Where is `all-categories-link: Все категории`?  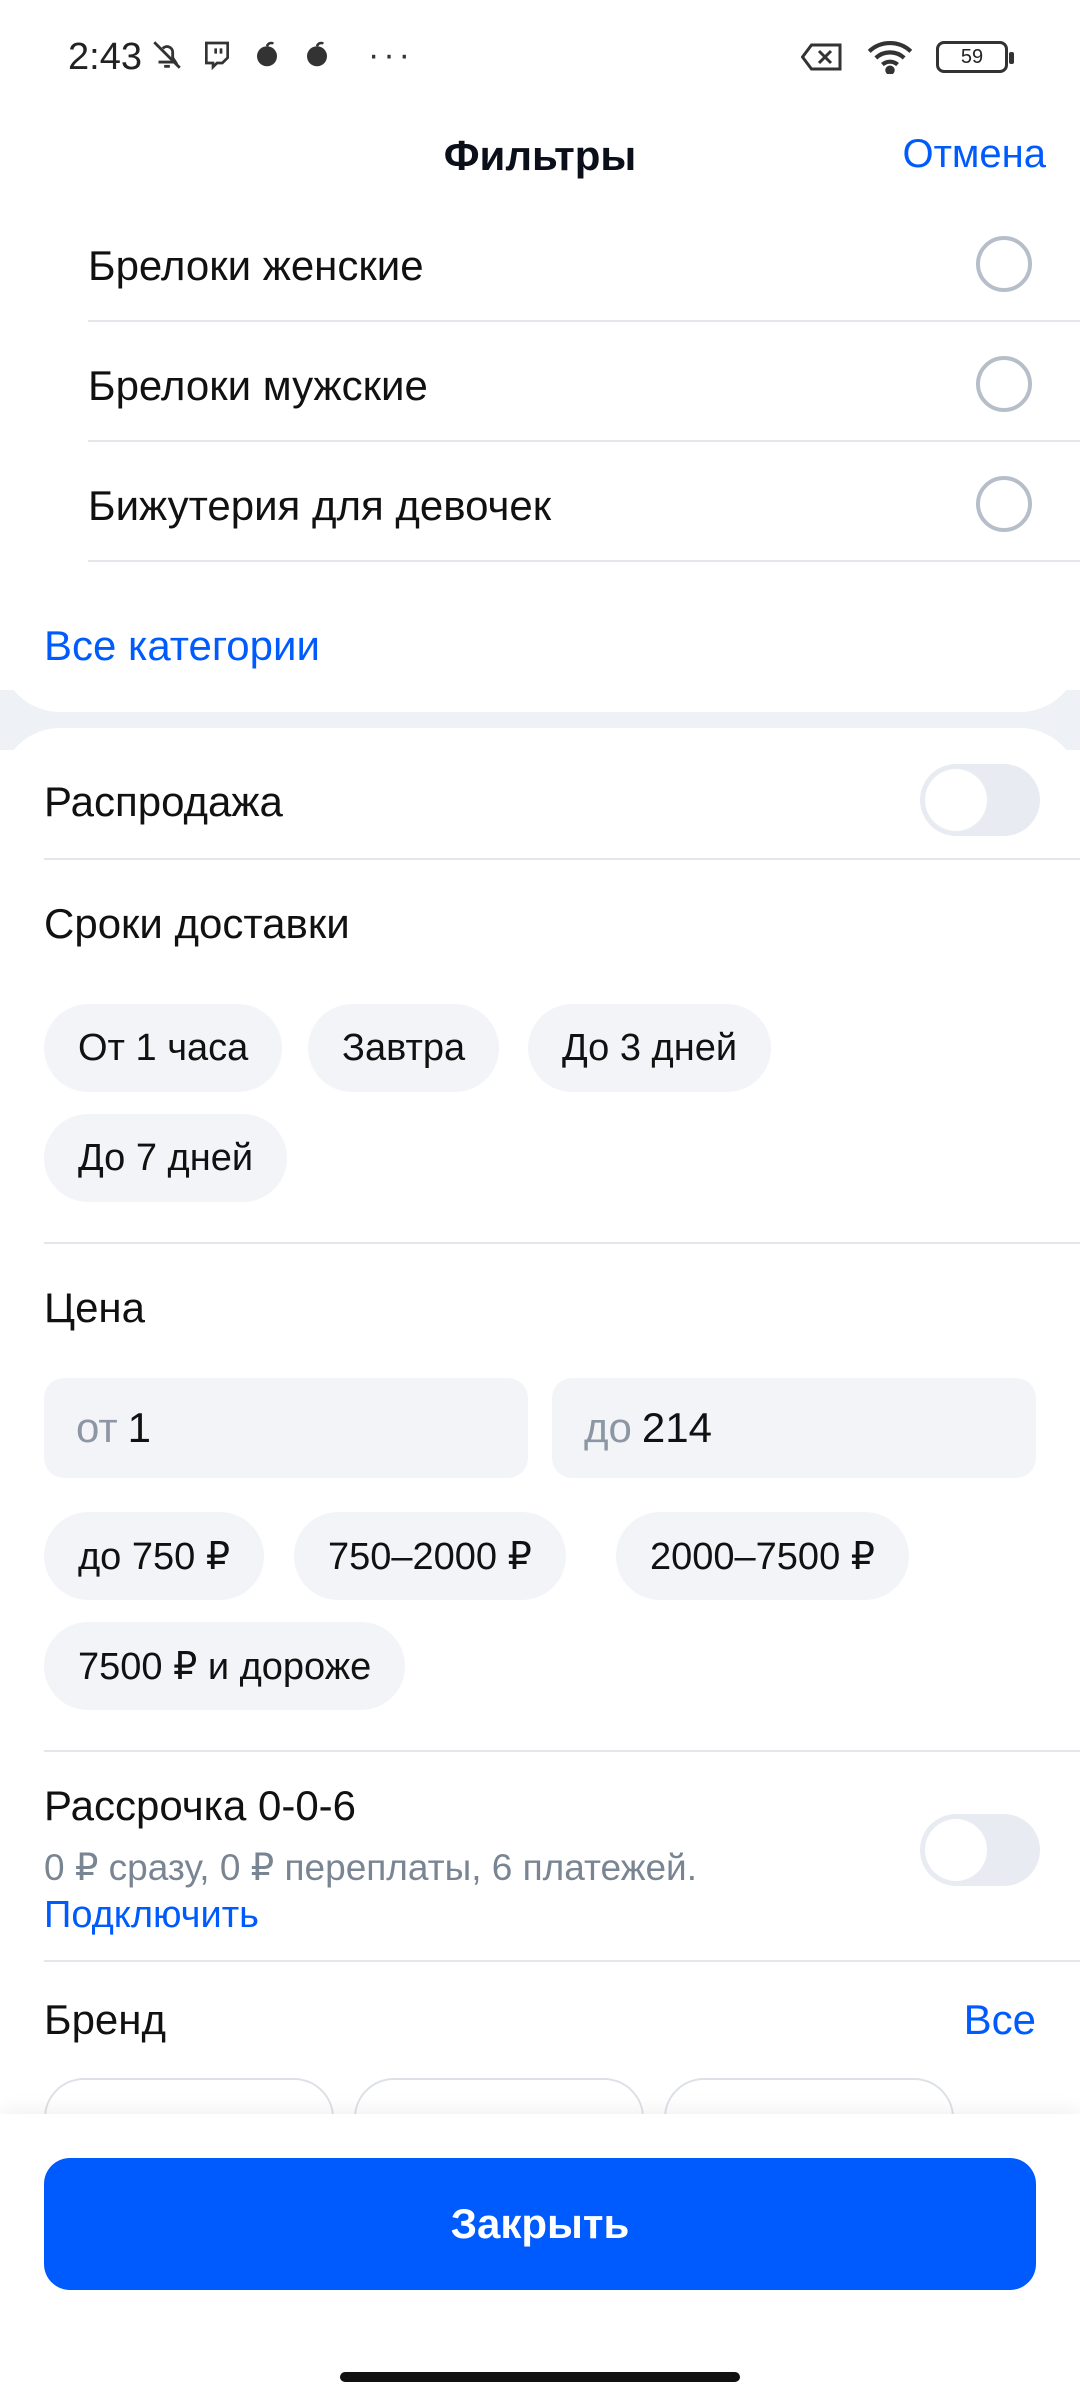
all-categories-link: Все категории is located at coordinates (182, 646).